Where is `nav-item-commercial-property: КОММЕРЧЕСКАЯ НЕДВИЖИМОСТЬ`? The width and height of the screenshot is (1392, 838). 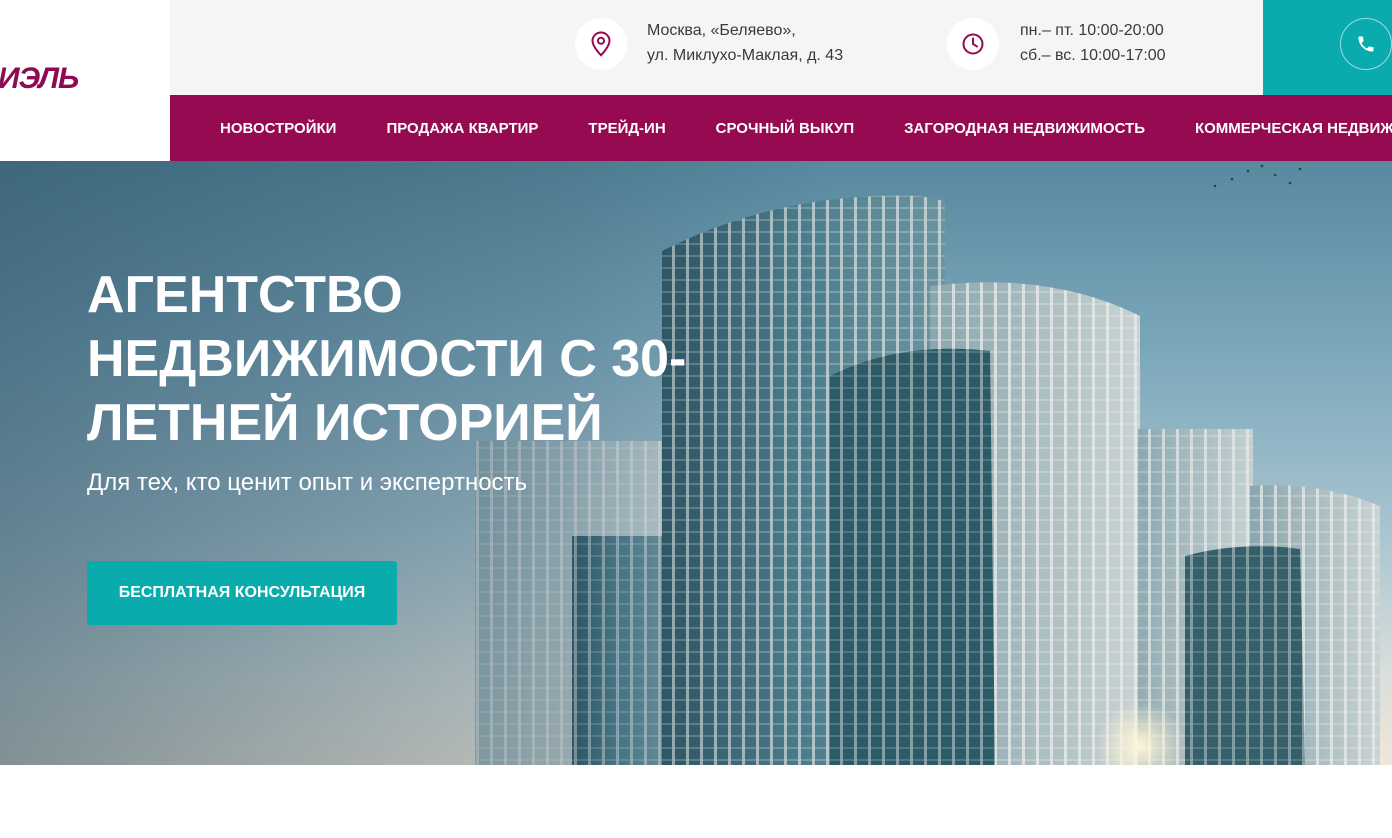 nav-item-commercial-property: КОММЕРЧЕСКАЯ НЕДВИЖИМОСТЬ is located at coordinates (1293, 128).